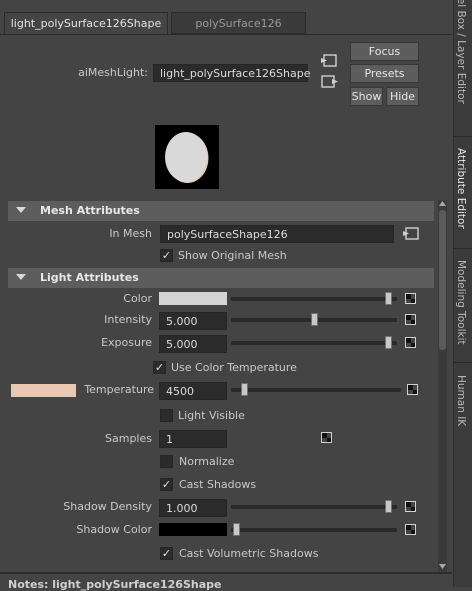 The height and width of the screenshot is (591, 472). I want to click on temperature-label: Temperature, so click(119, 389).